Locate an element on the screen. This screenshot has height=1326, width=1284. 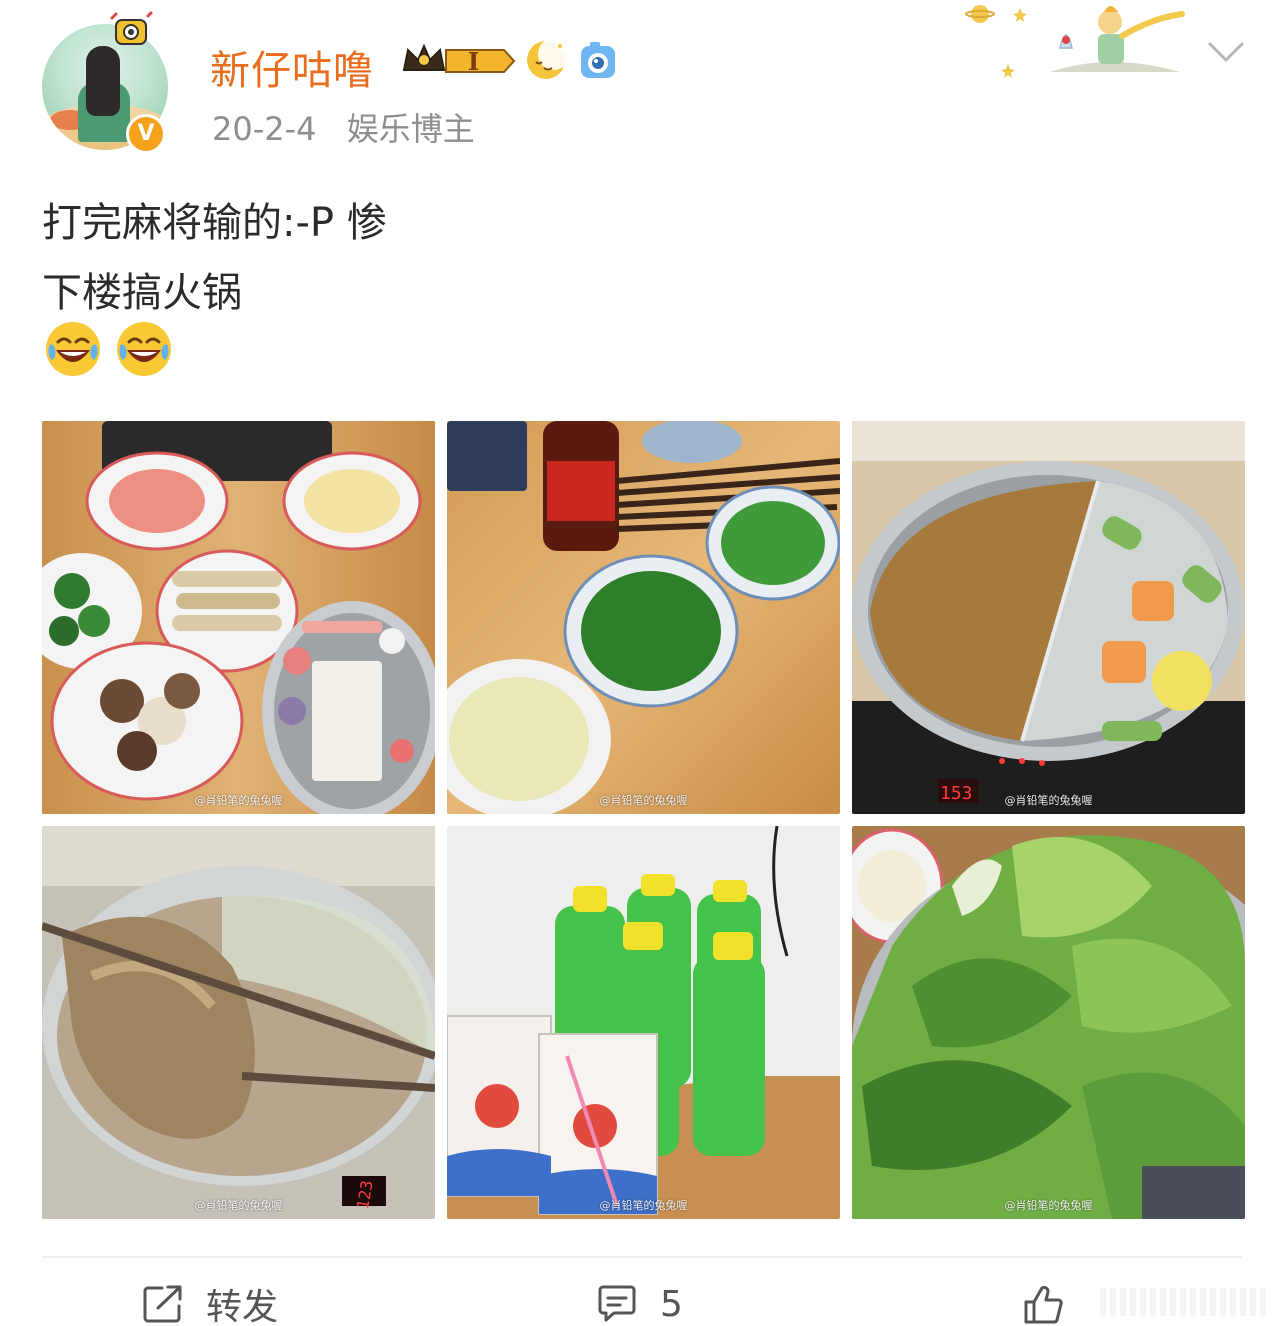
photo-hotpot-image: 153 is located at coordinates (1048, 617).